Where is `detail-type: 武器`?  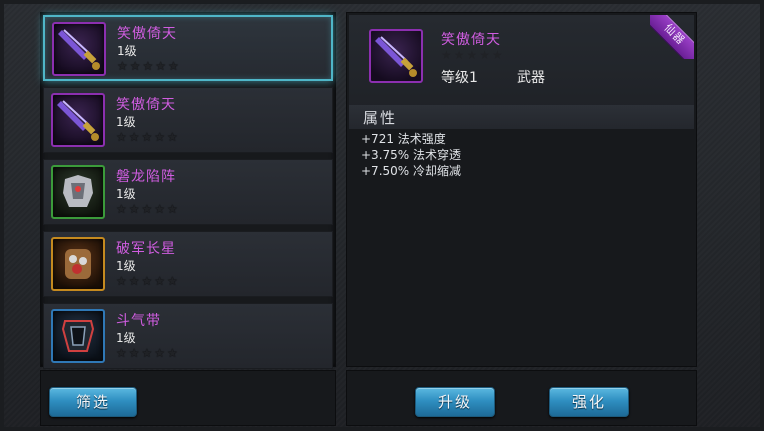
detail-type: 武器 is located at coordinates (531, 78).